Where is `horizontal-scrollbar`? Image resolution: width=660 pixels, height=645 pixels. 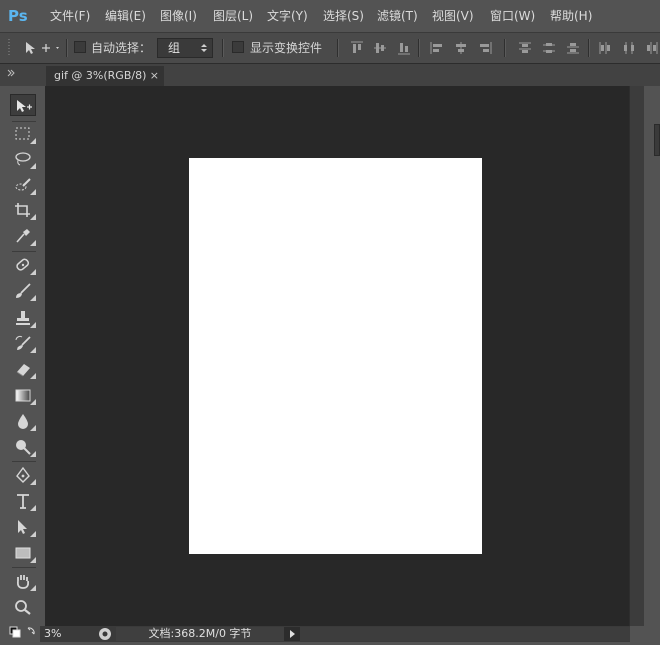 horizontal-scrollbar is located at coordinates (465, 634).